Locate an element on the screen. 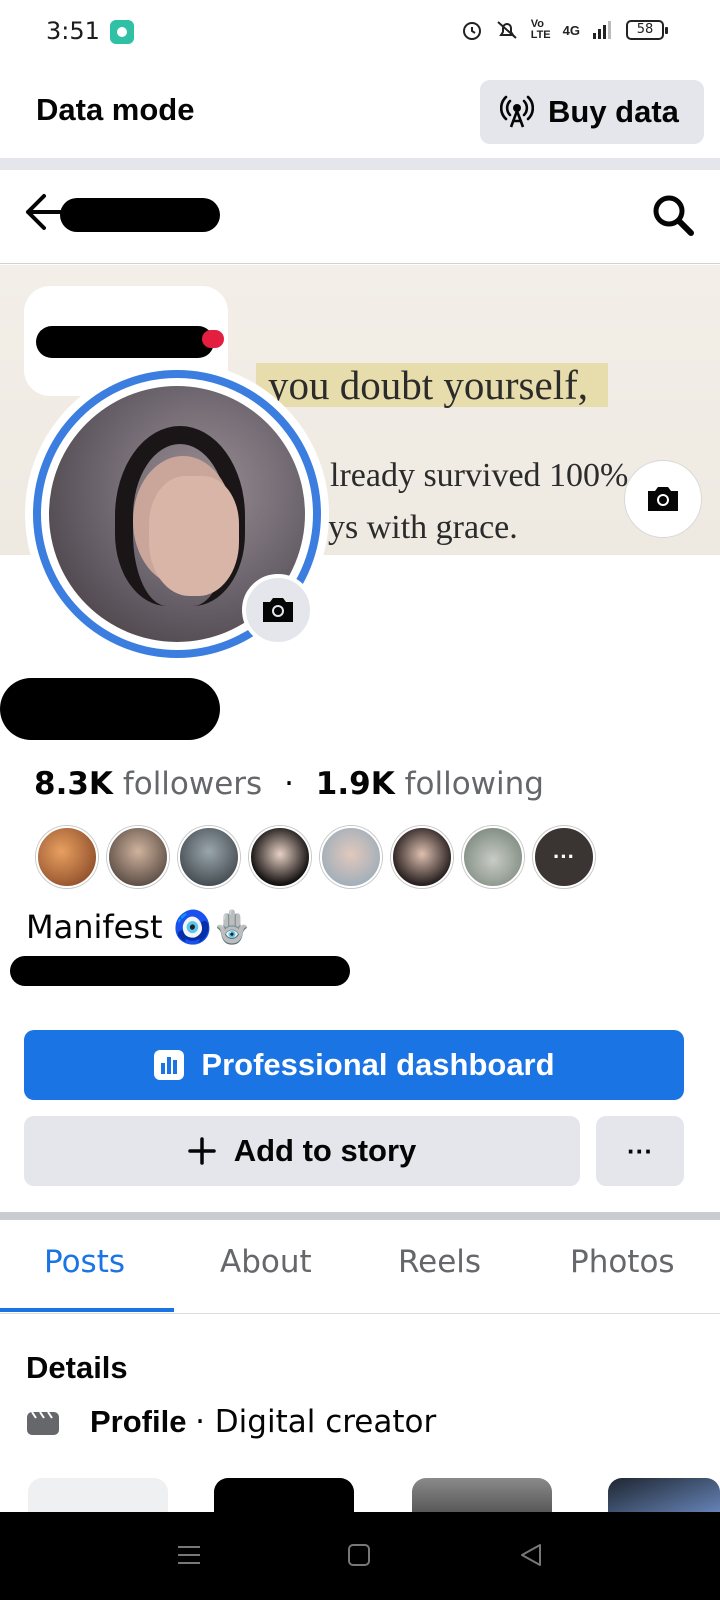 The height and width of the screenshot is (1600, 720). followers-count: 8.3K is located at coordinates (73, 784).